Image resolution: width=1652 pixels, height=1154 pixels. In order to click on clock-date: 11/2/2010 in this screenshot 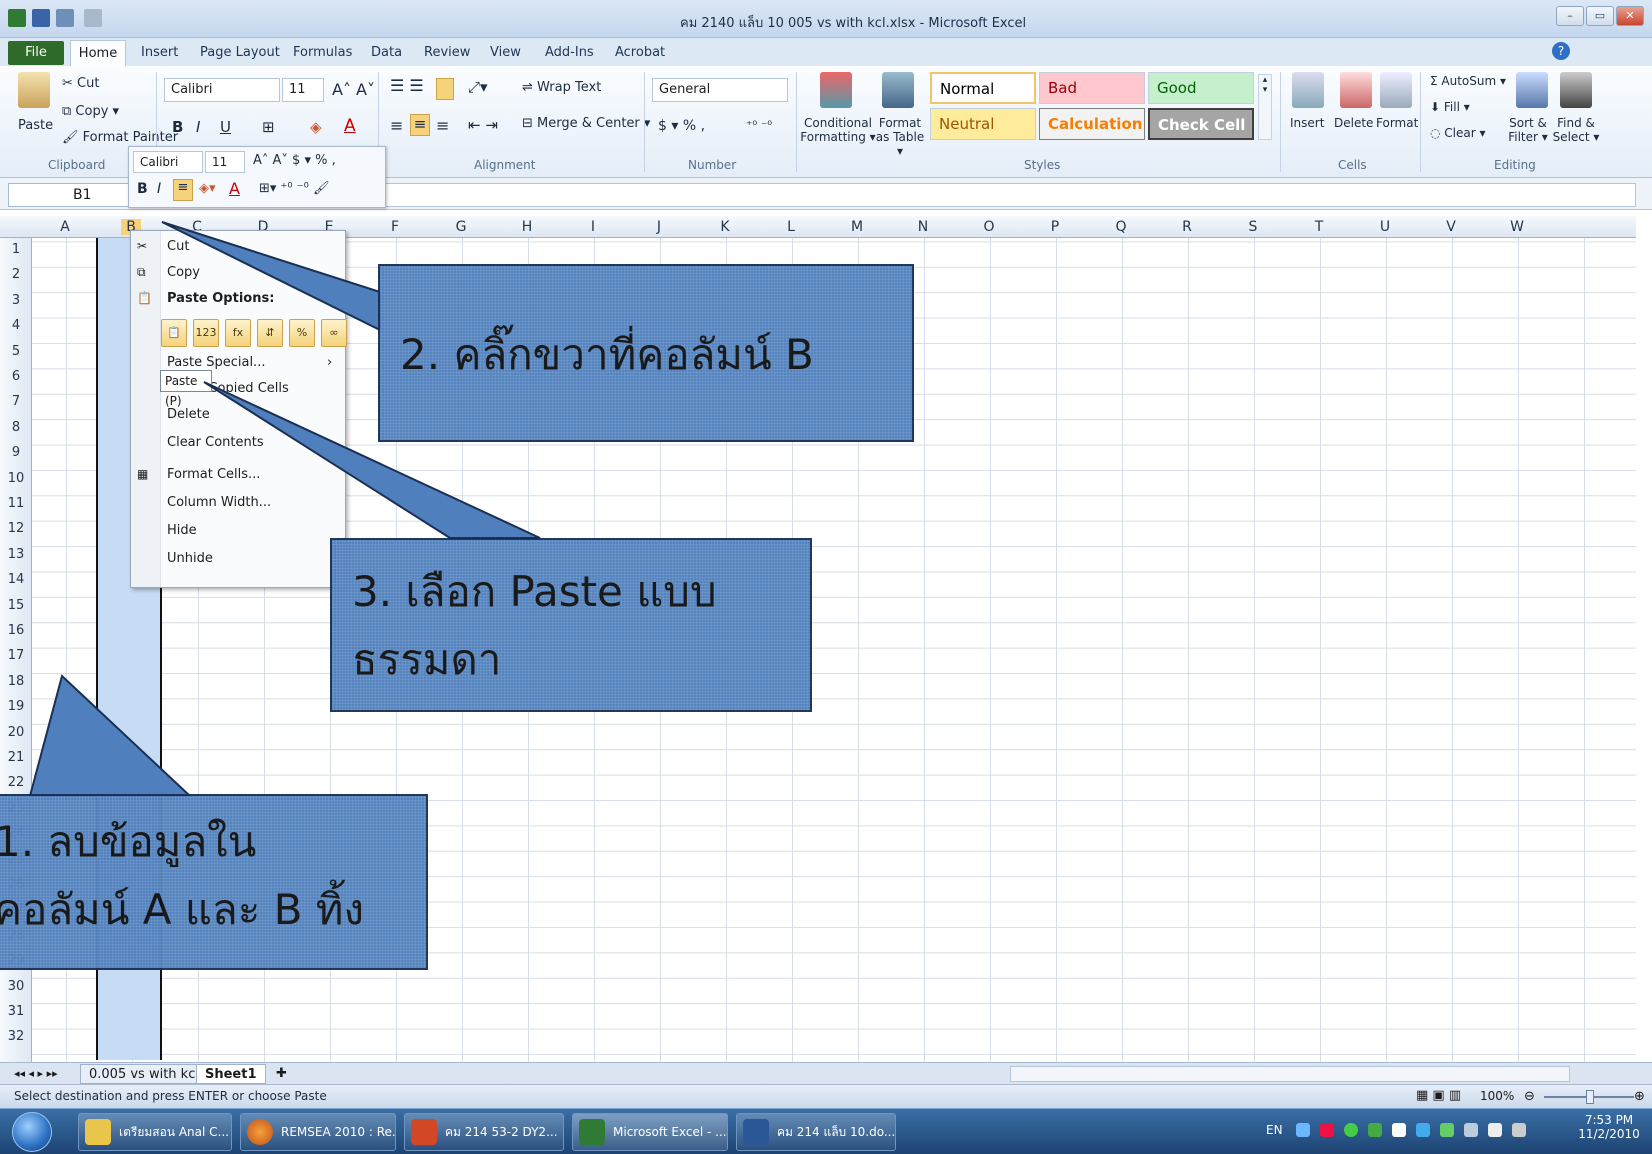, I will do `click(1609, 1134)`.